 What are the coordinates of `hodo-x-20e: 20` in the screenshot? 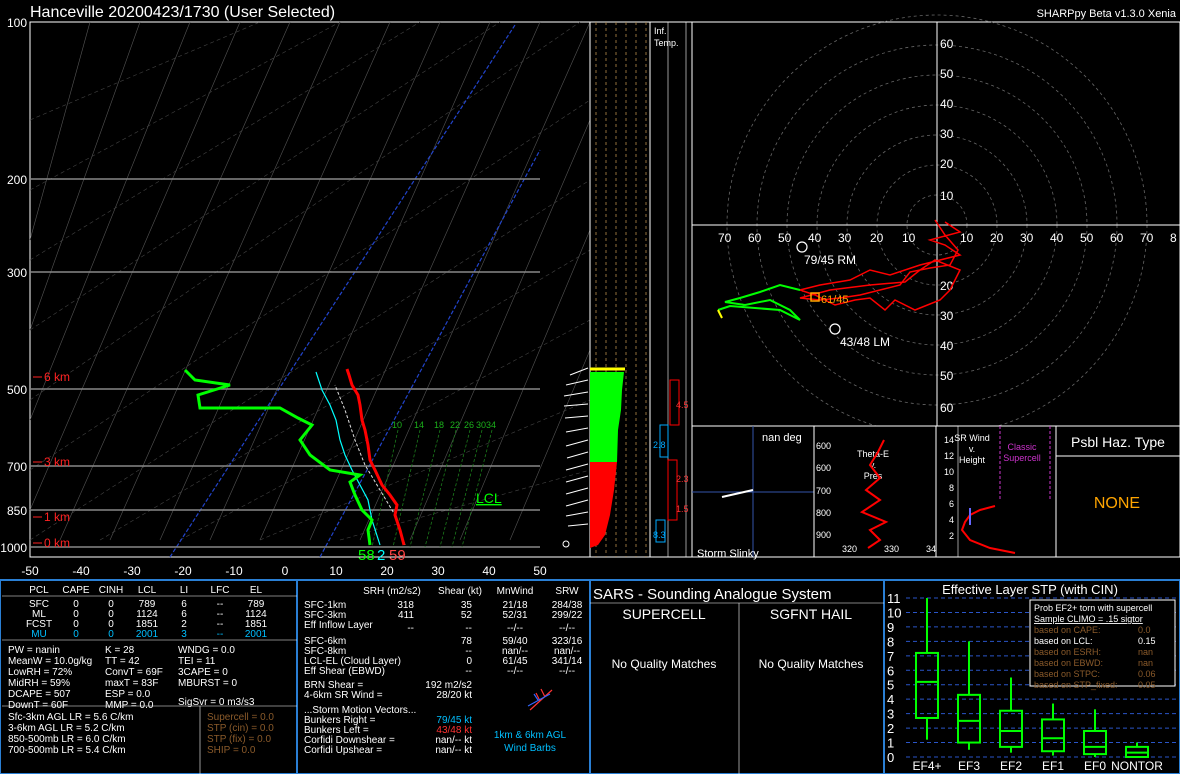 It's located at (997, 238).